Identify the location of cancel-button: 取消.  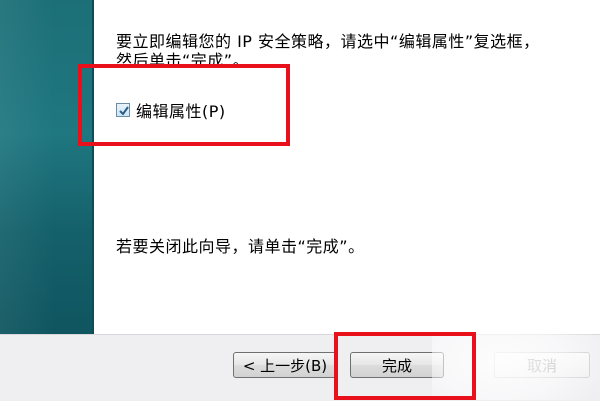
(542, 365).